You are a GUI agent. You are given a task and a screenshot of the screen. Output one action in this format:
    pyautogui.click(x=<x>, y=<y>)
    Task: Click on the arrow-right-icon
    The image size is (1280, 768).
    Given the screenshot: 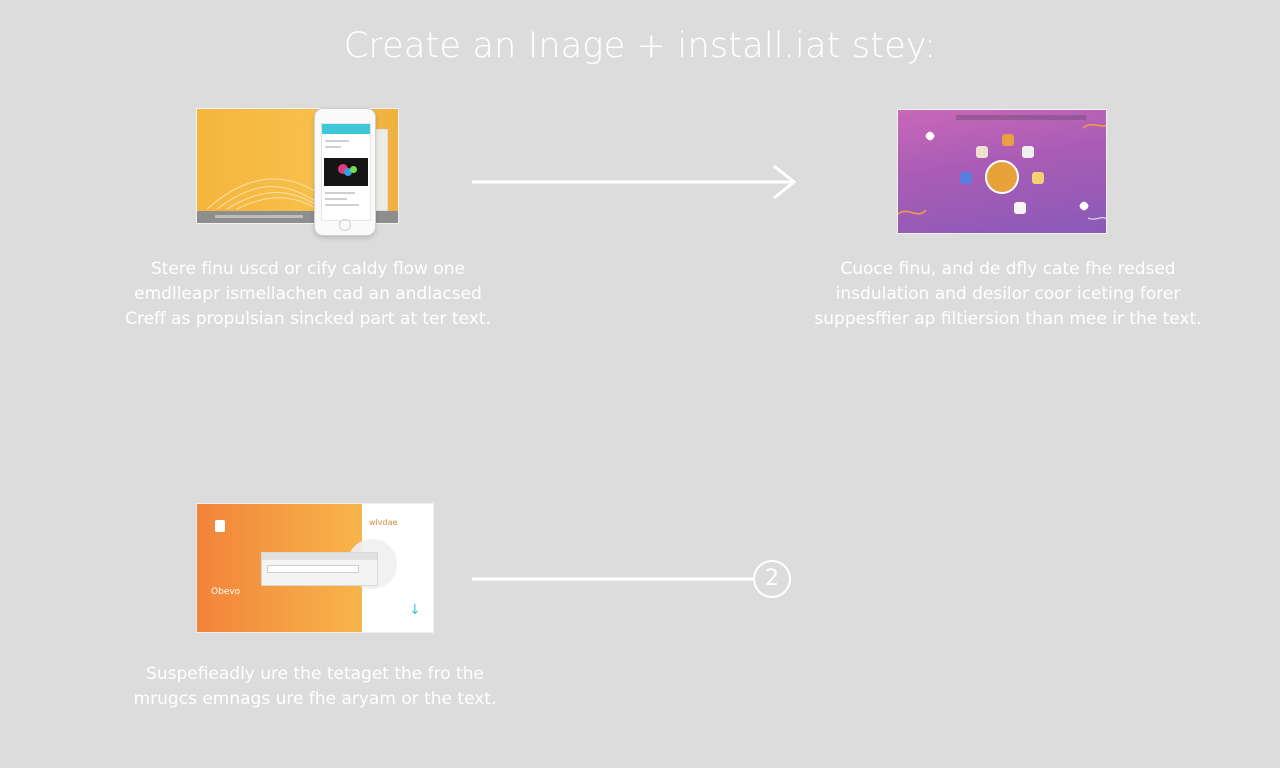 What is the action you would take?
    pyautogui.click(x=634, y=182)
    